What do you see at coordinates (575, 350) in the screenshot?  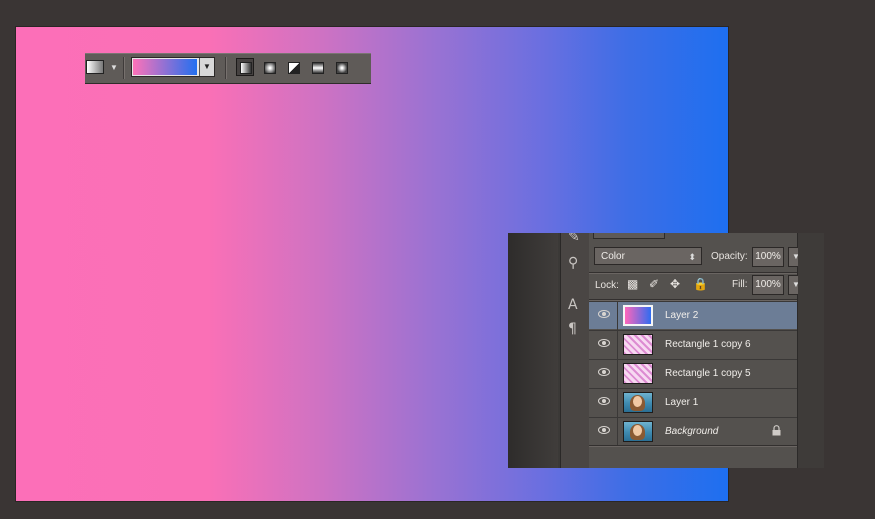 I see `tool-strip: ✎ ⚲ A ¶` at bounding box center [575, 350].